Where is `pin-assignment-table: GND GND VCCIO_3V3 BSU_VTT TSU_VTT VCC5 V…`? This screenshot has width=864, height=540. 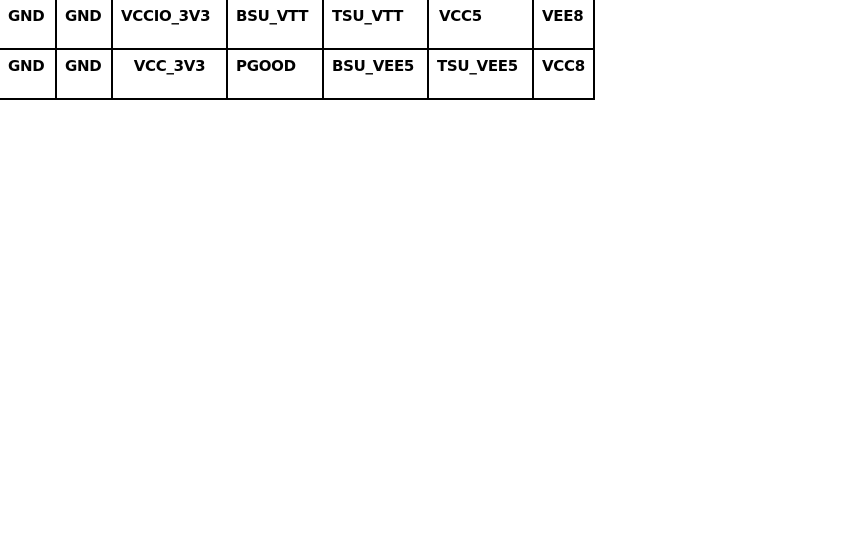 pin-assignment-table: GND GND VCCIO_3V3 BSU_VTT TSU_VTT VCC5 V… is located at coordinates (297, 50).